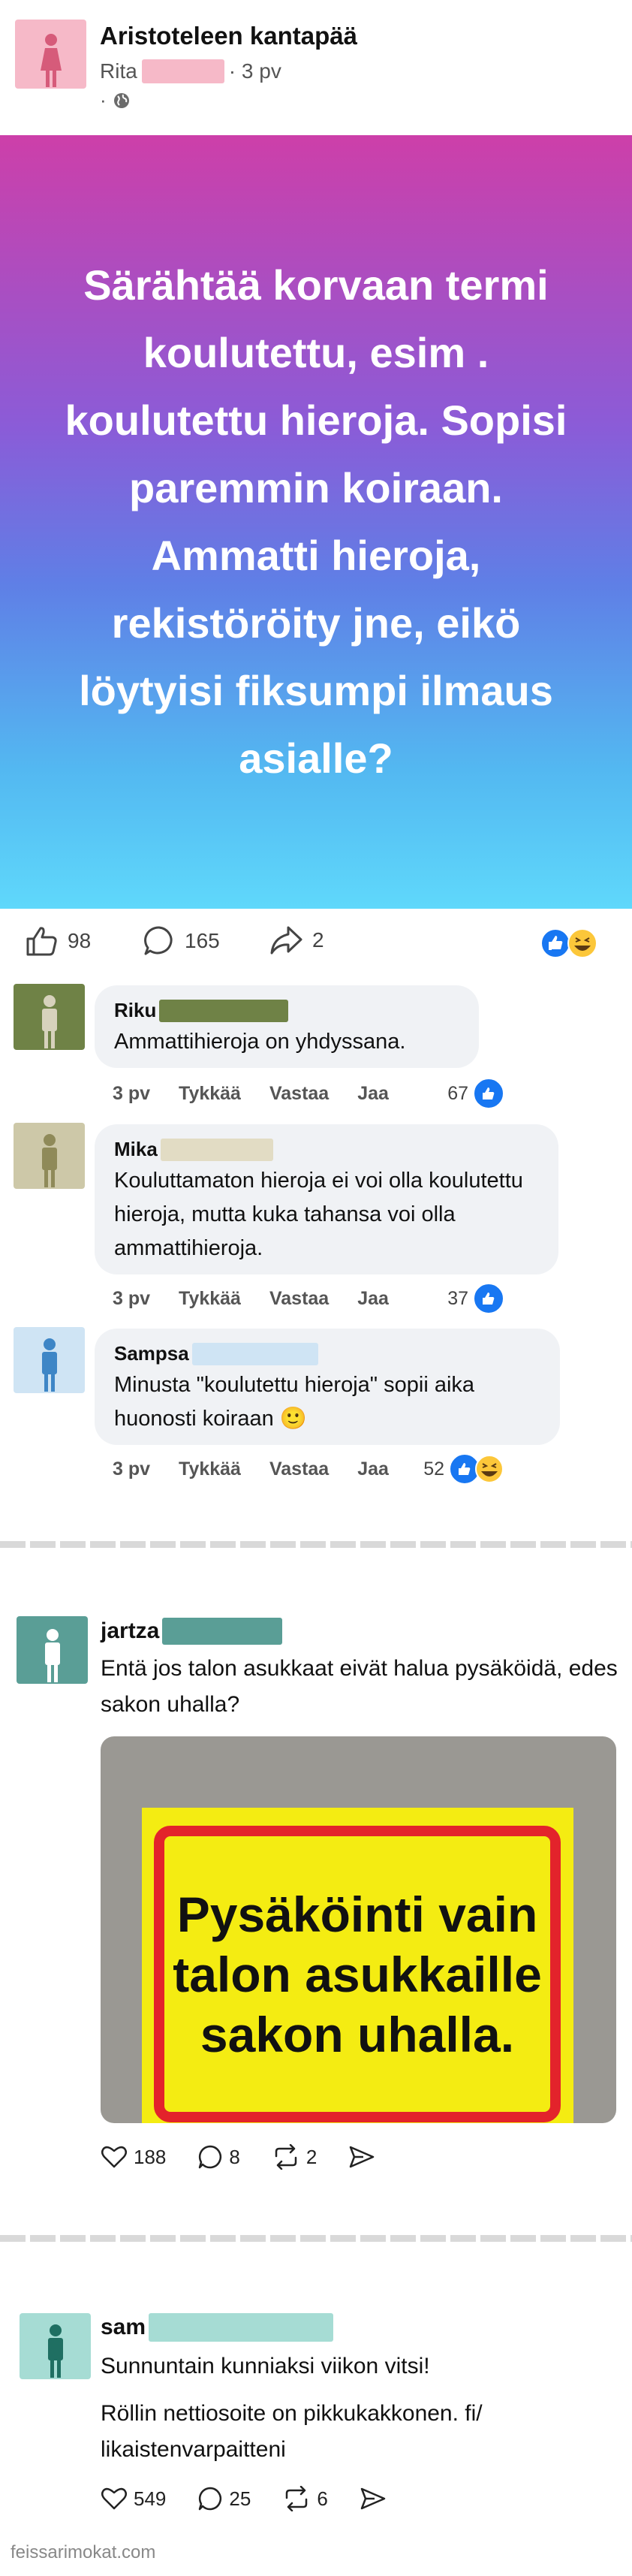 The width and height of the screenshot is (632, 2576). What do you see at coordinates (286, 941) in the screenshot?
I see `share-arrow-icon` at bounding box center [286, 941].